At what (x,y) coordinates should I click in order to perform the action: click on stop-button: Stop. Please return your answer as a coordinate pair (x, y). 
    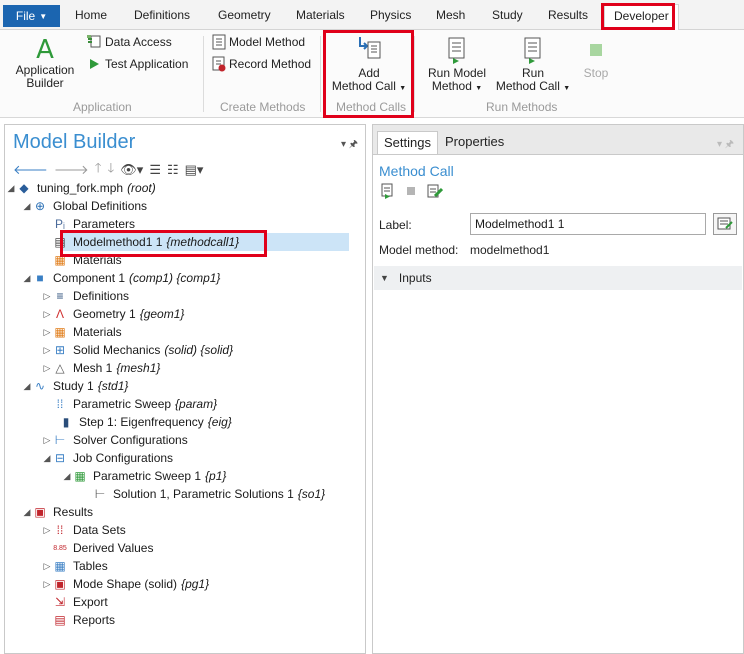
    Looking at the image, I should click on (596, 57).